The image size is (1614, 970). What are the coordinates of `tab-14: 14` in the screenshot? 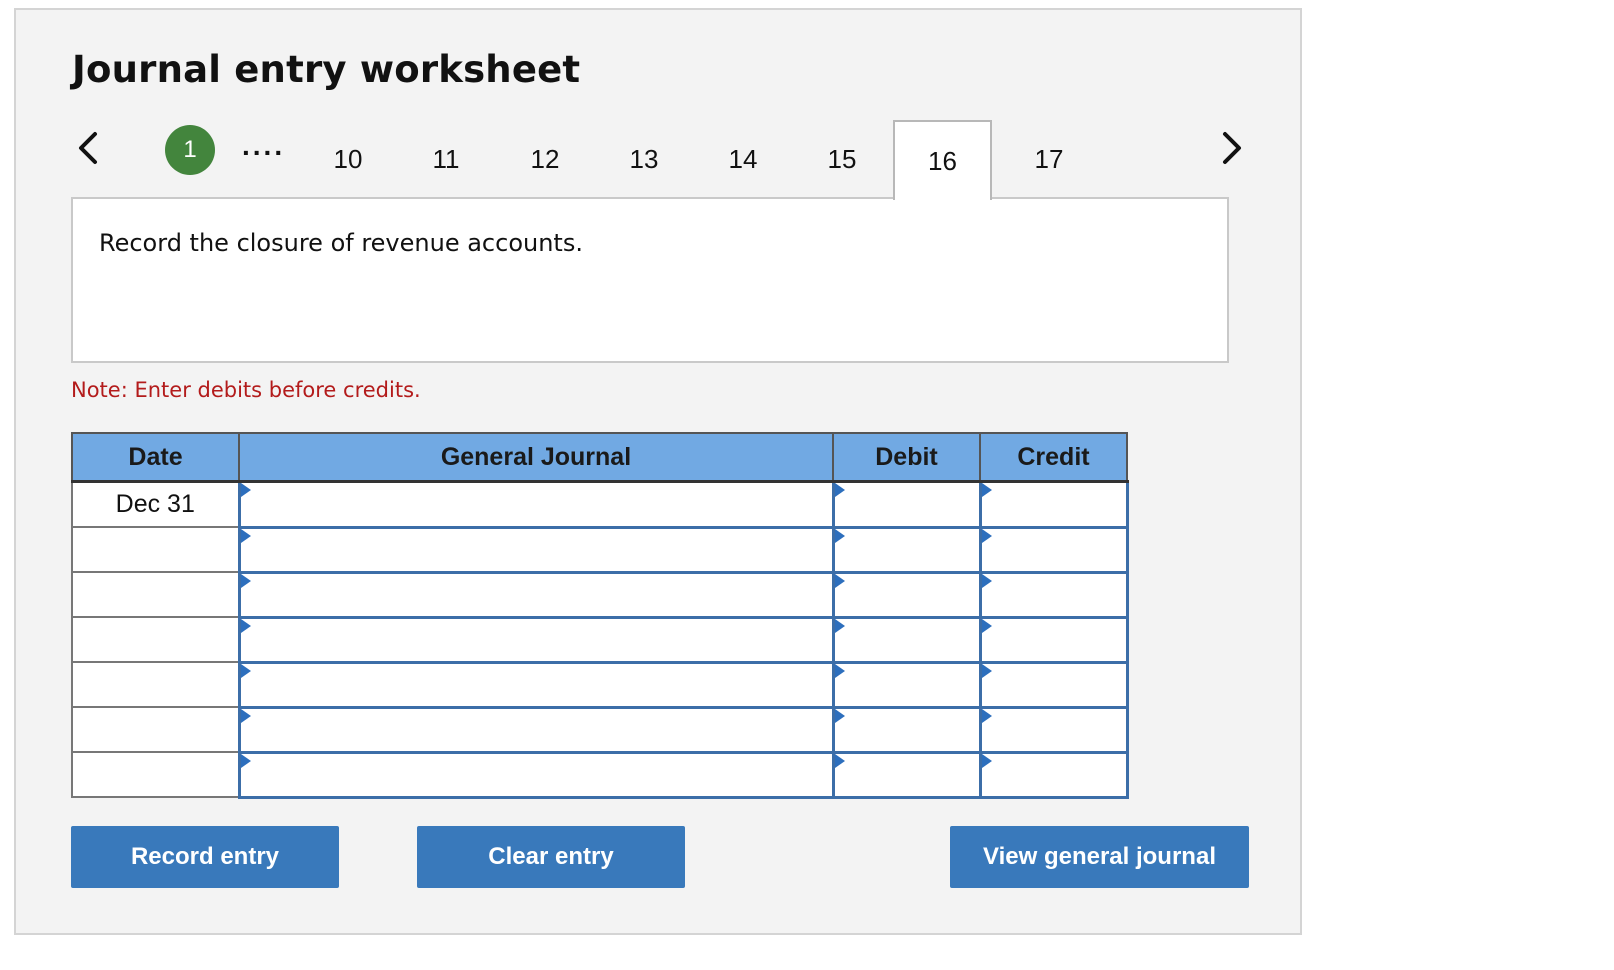 It's located at (743, 159).